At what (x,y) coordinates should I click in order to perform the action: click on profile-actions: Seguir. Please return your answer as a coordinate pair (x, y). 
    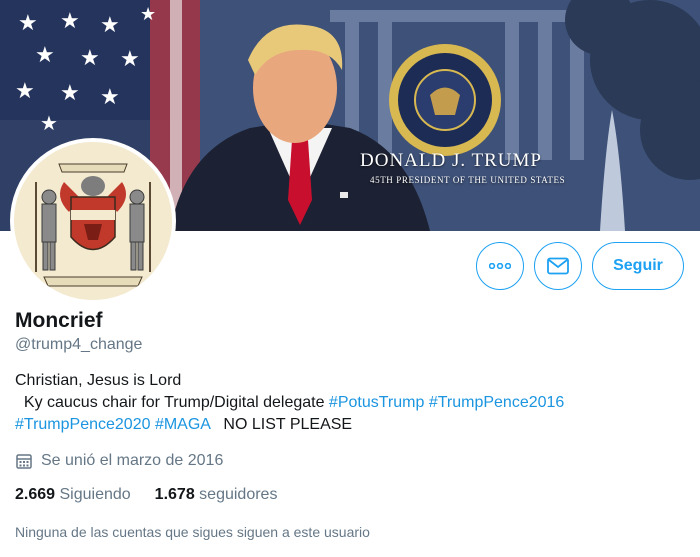
    Looking at the image, I should click on (580, 266).